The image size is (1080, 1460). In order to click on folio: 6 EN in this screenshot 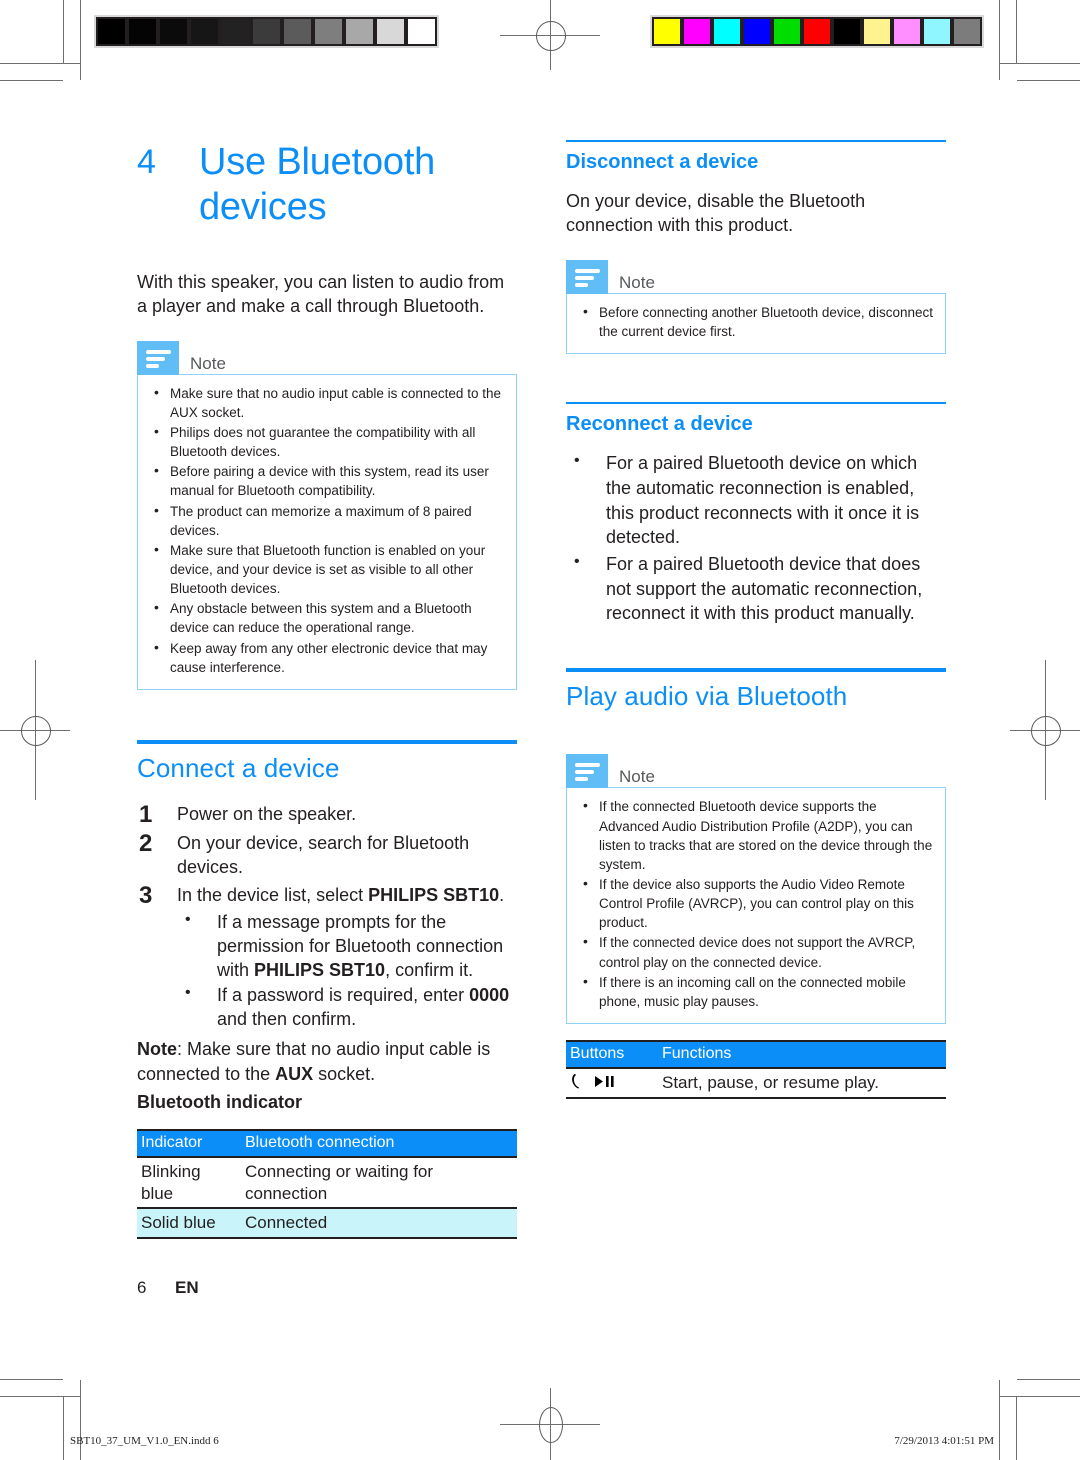, I will do `click(168, 1288)`.